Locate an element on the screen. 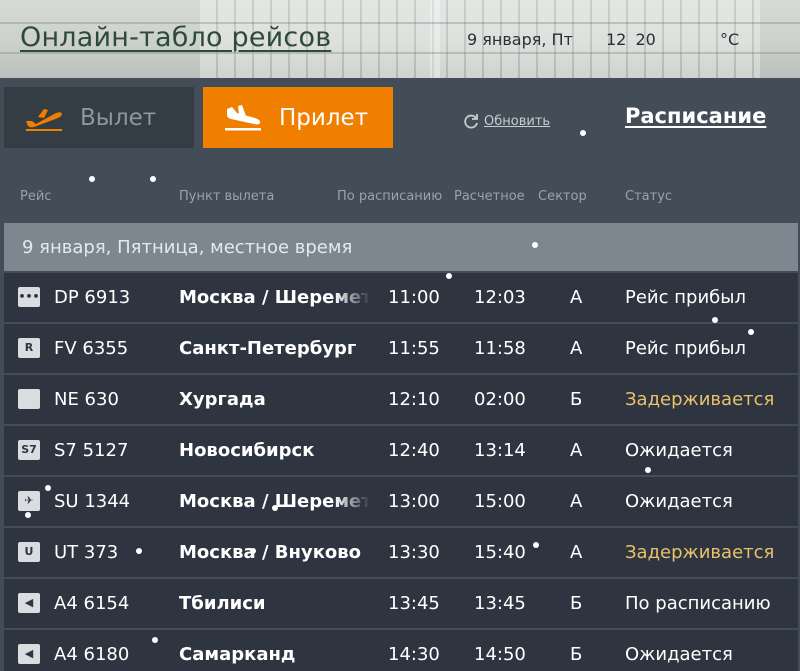  header-time: 12 20 is located at coordinates (631, 39).